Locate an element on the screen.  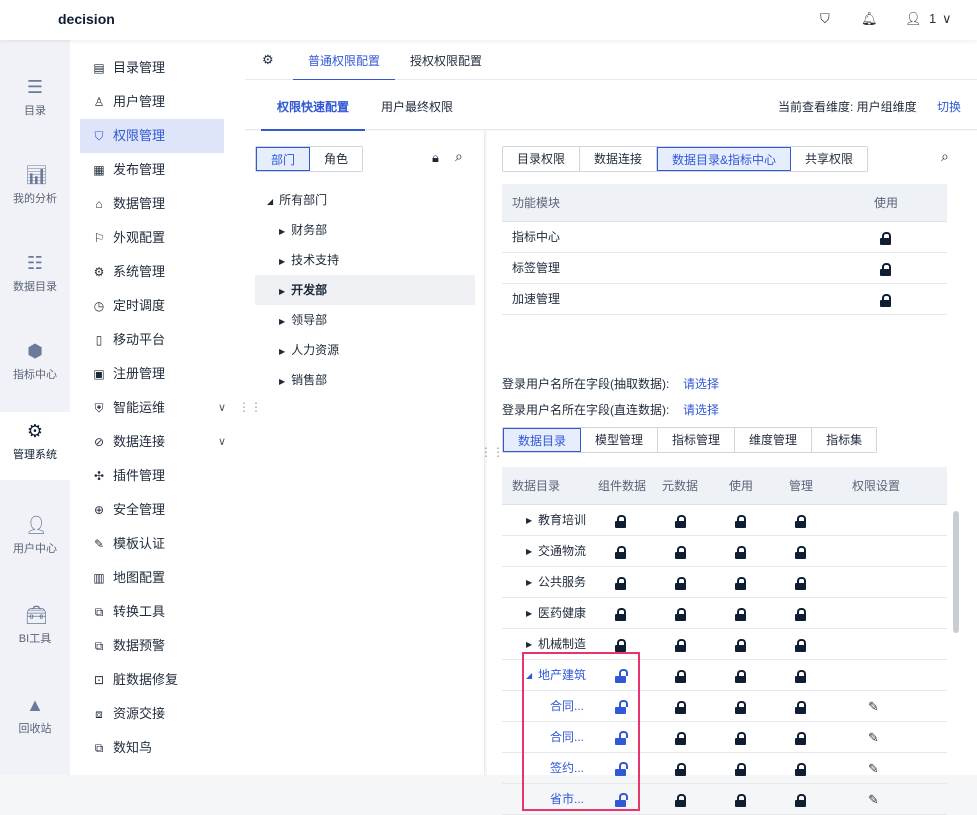
permission-tab: 共享权限 is located at coordinates (829, 159).